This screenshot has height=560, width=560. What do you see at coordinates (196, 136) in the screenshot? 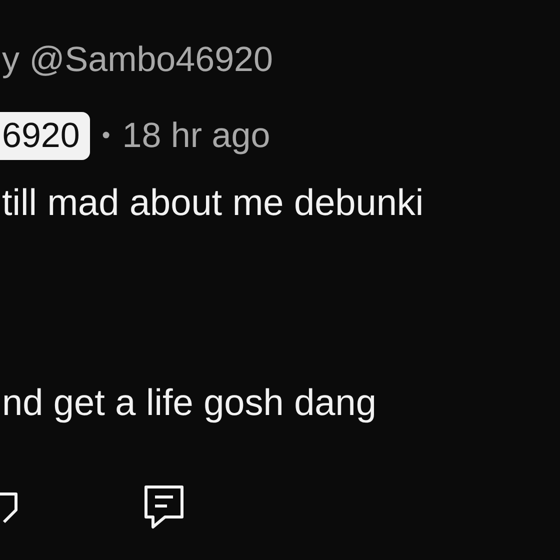
I see `timestamp: 18 hr ago` at bounding box center [196, 136].